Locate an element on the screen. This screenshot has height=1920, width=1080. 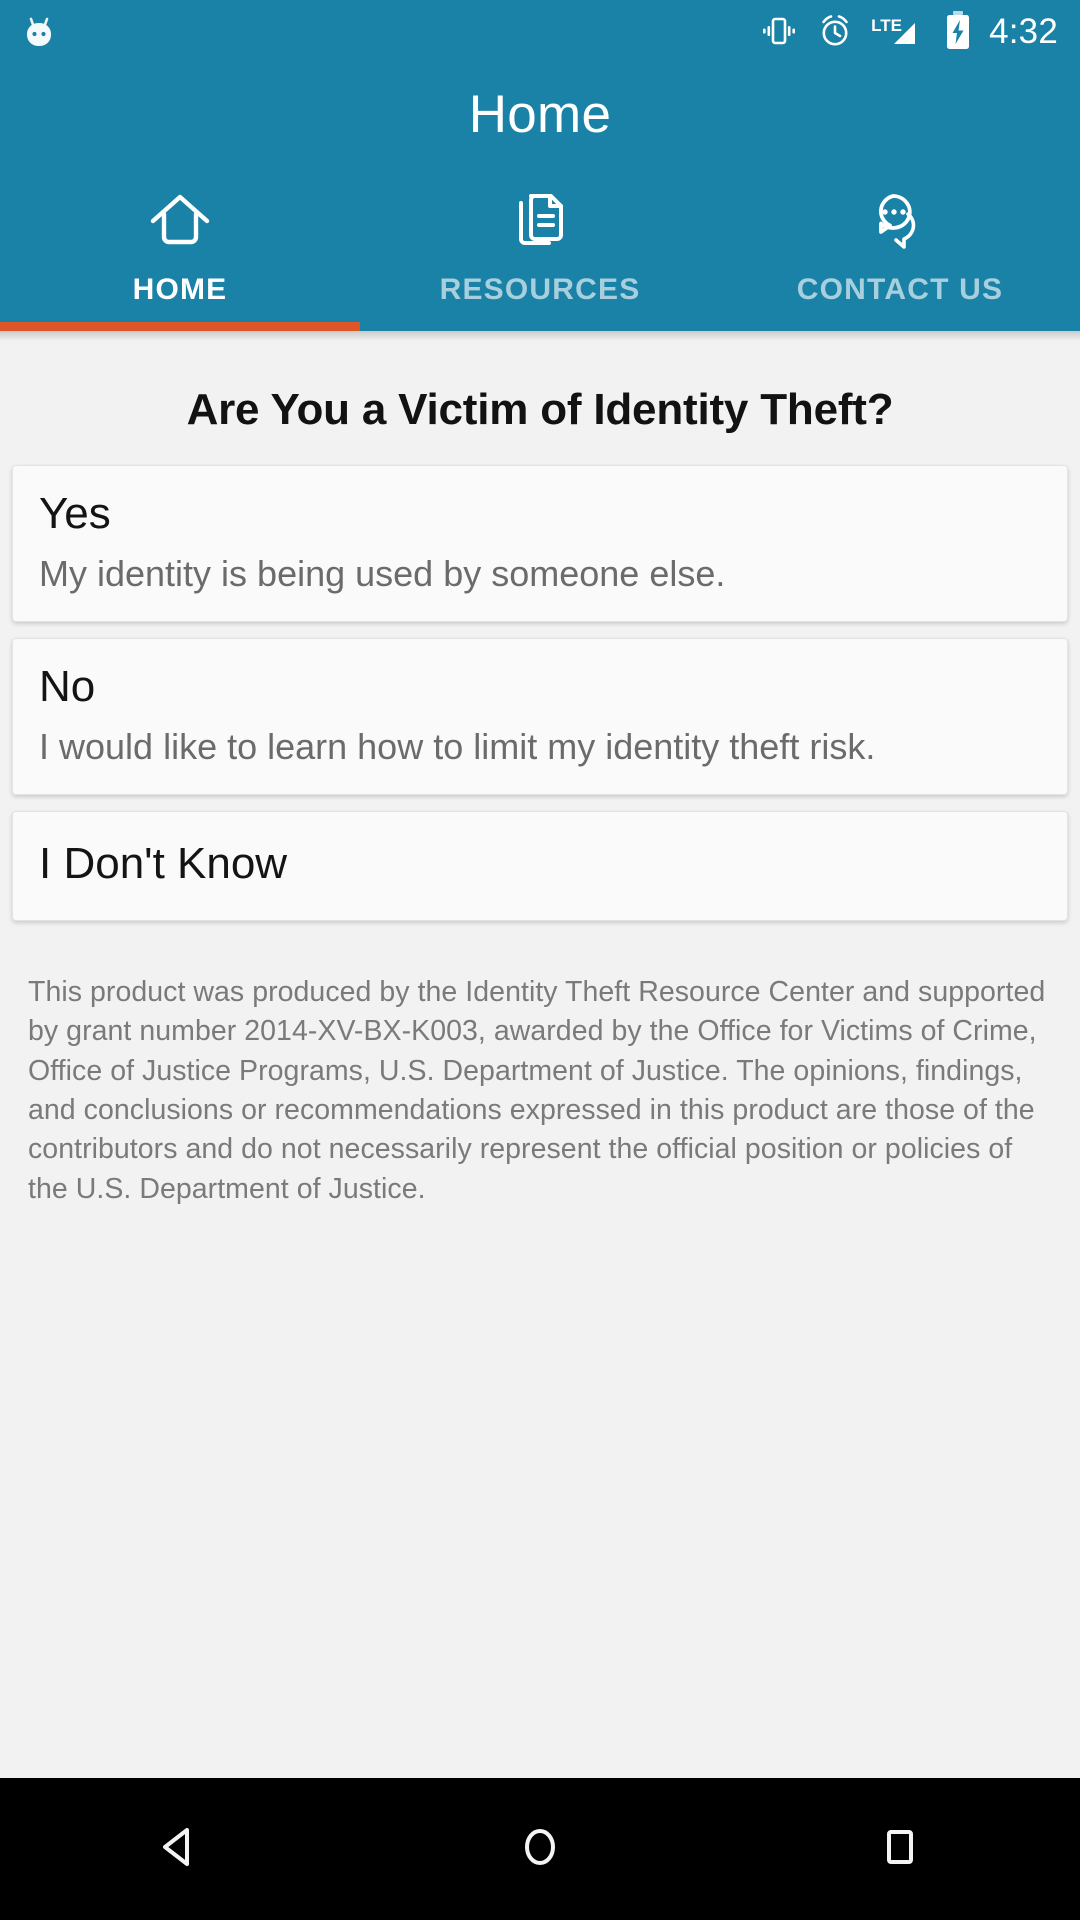
status-bar-right: LTE 4:32 is located at coordinates (908, 31).